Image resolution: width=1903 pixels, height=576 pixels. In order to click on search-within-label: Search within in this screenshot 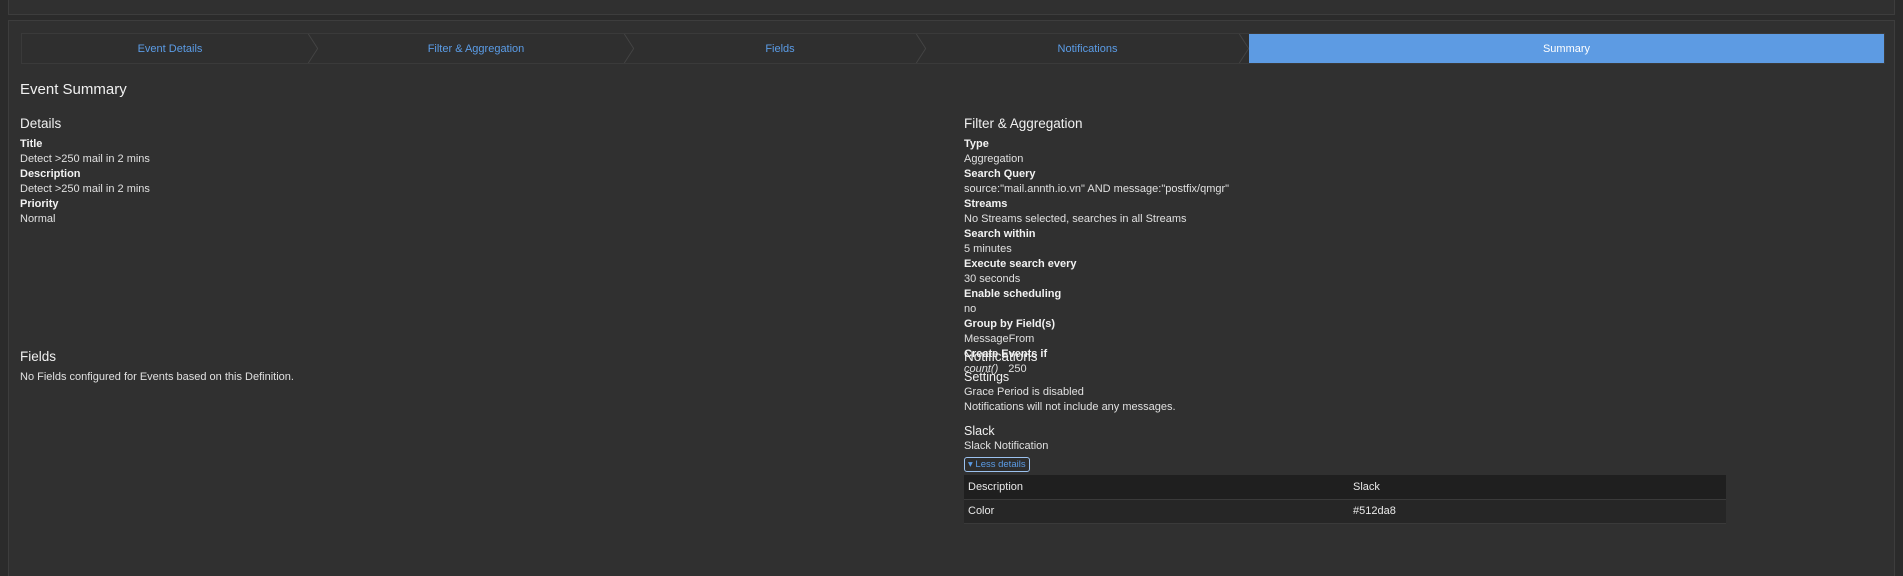, I will do `click(1000, 234)`.